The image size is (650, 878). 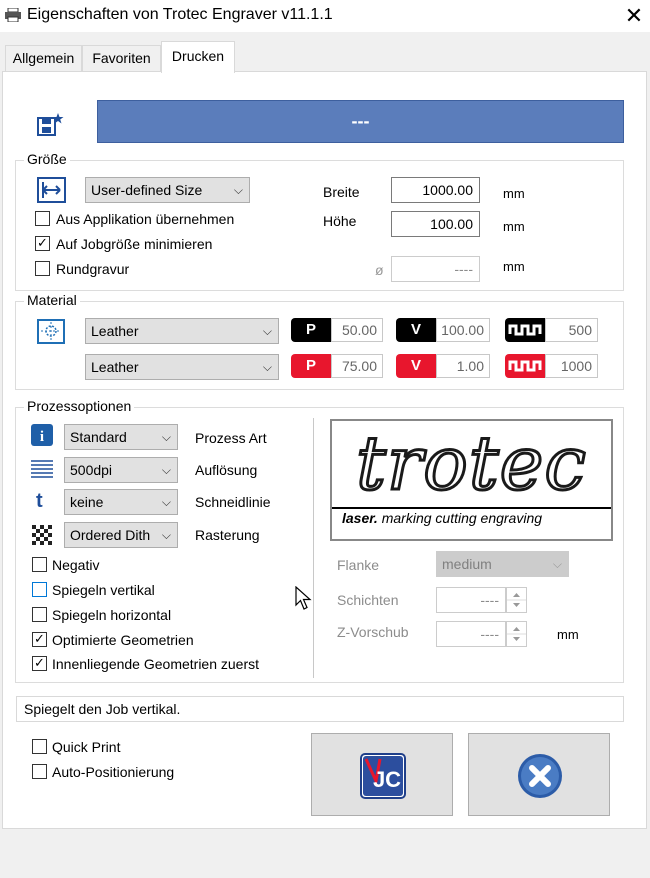 I want to click on spiegeln-vertikal-checkbox, so click(x=39, y=589).